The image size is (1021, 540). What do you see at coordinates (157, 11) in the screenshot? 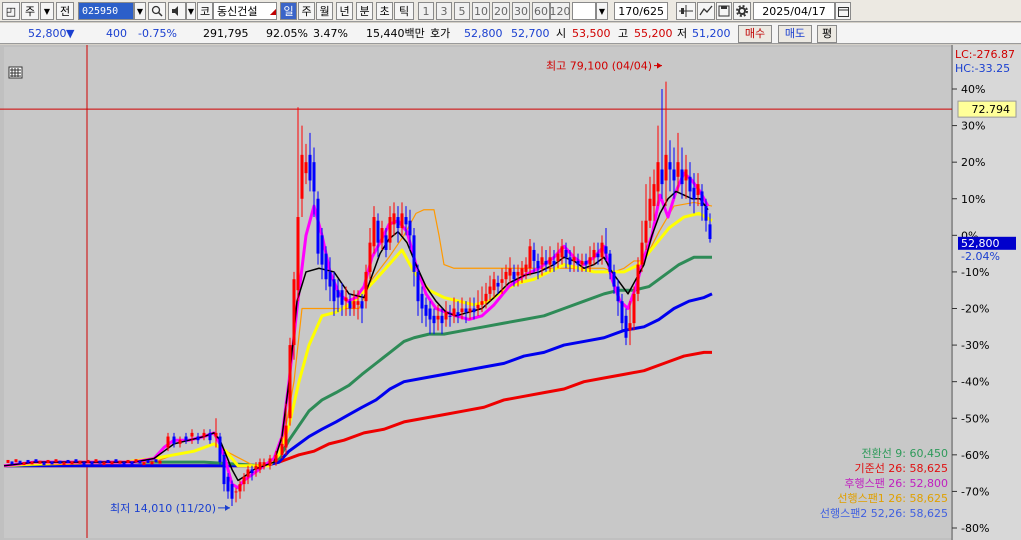
I see `search-icon` at bounding box center [157, 11].